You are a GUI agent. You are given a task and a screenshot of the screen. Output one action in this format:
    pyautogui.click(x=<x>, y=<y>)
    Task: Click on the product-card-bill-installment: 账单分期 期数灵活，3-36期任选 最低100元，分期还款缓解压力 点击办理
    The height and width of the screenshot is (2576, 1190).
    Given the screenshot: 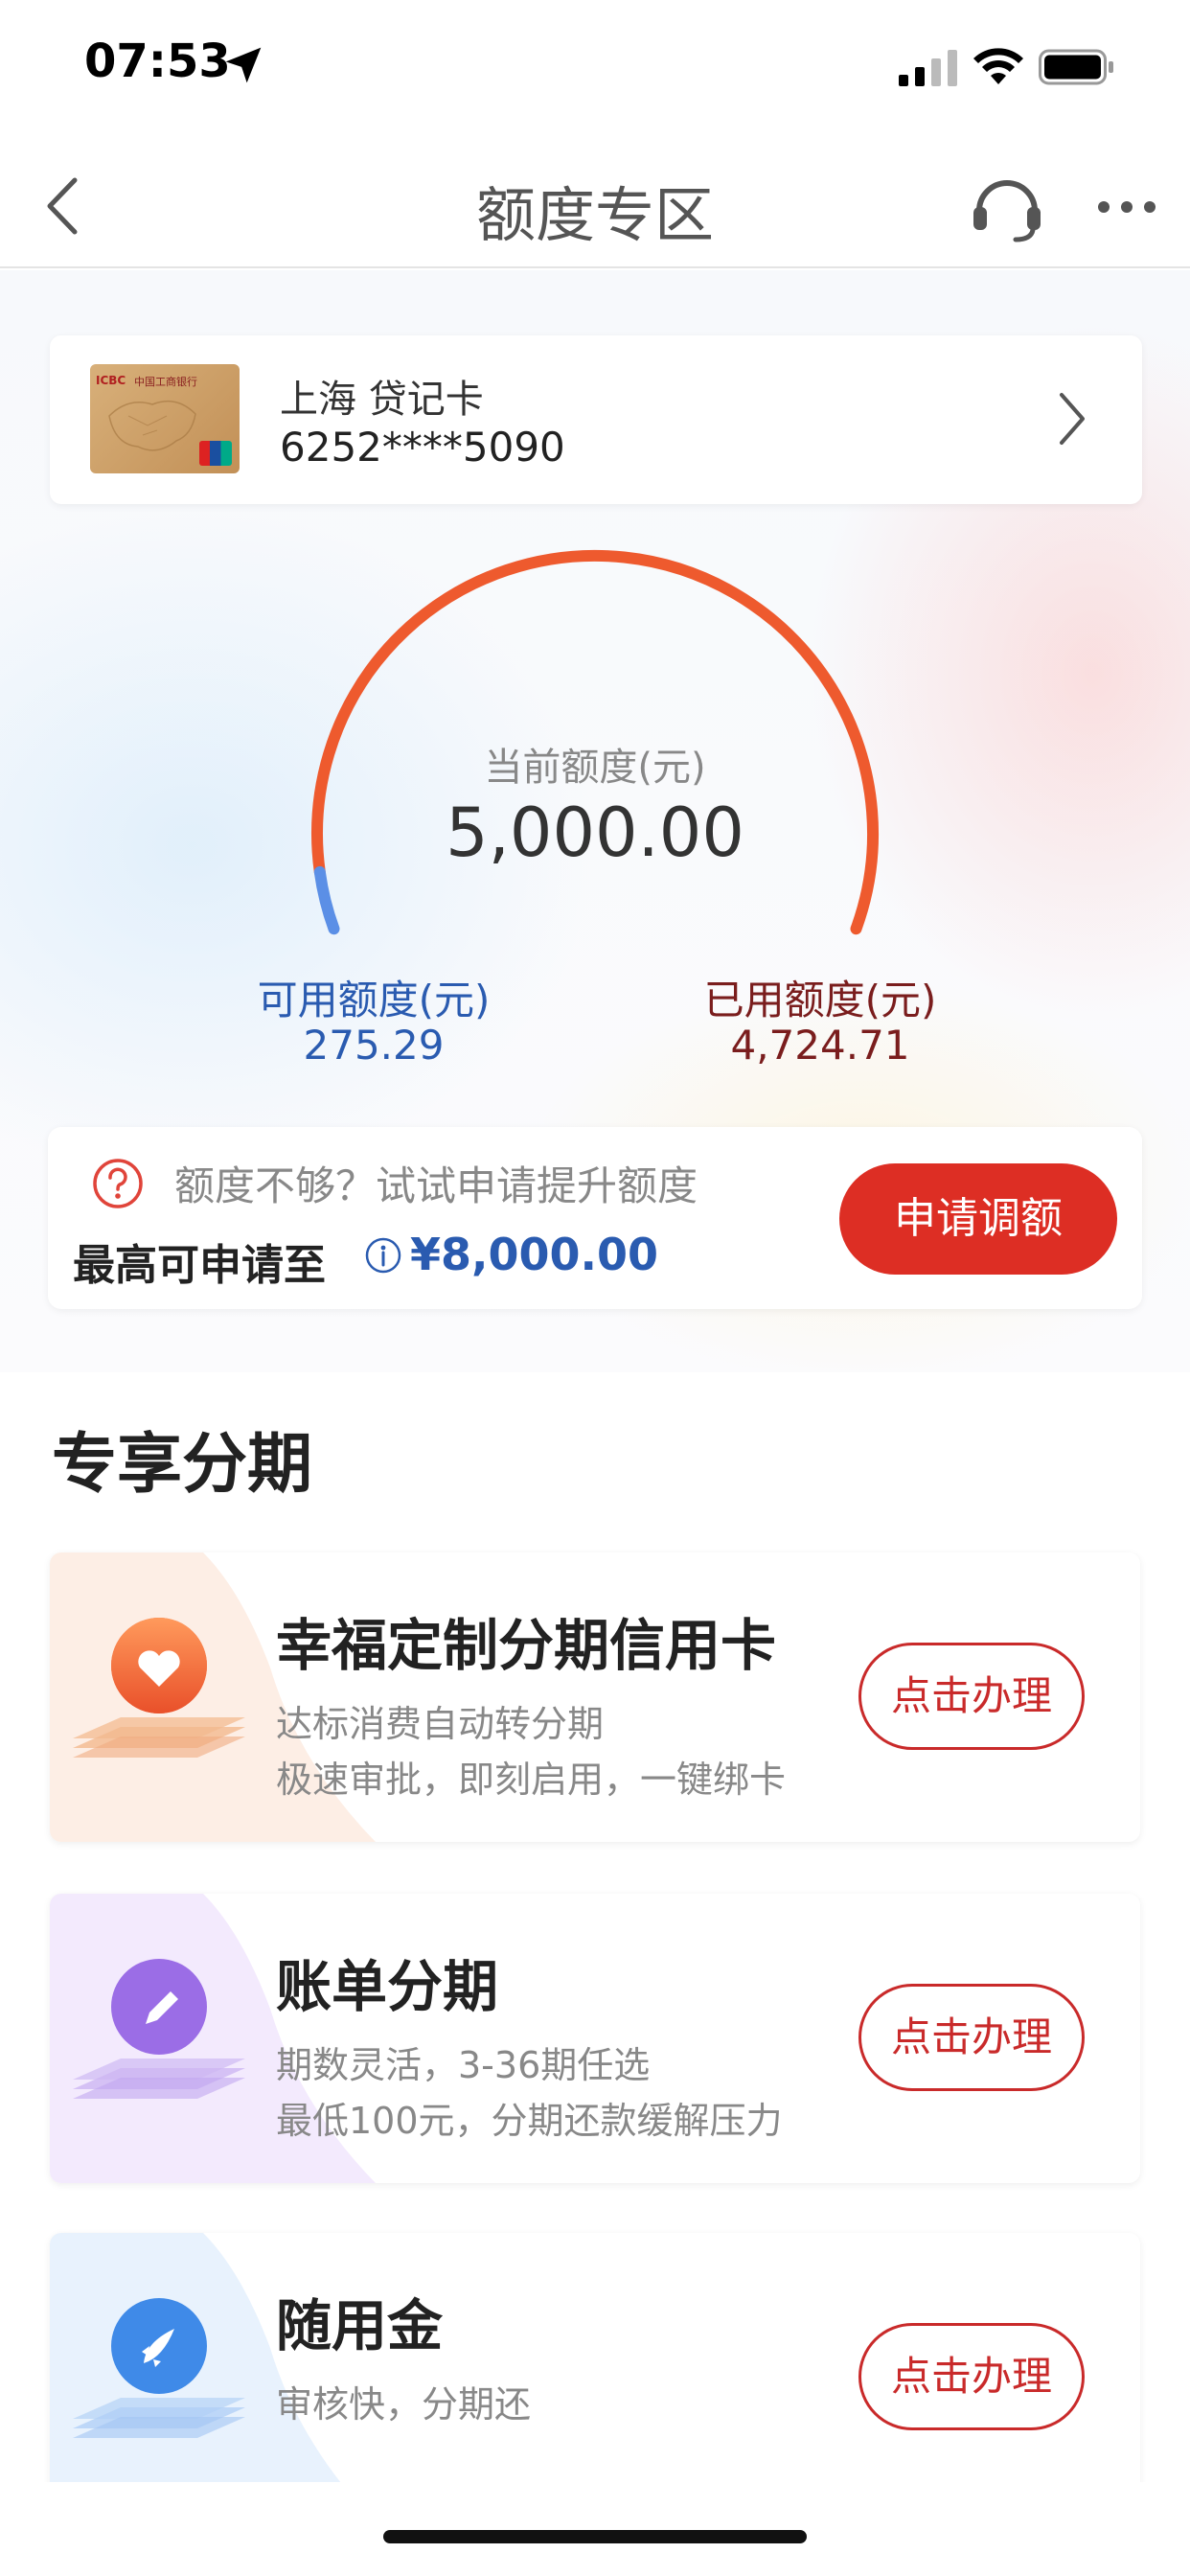 What is the action you would take?
    pyautogui.click(x=595, y=2038)
    